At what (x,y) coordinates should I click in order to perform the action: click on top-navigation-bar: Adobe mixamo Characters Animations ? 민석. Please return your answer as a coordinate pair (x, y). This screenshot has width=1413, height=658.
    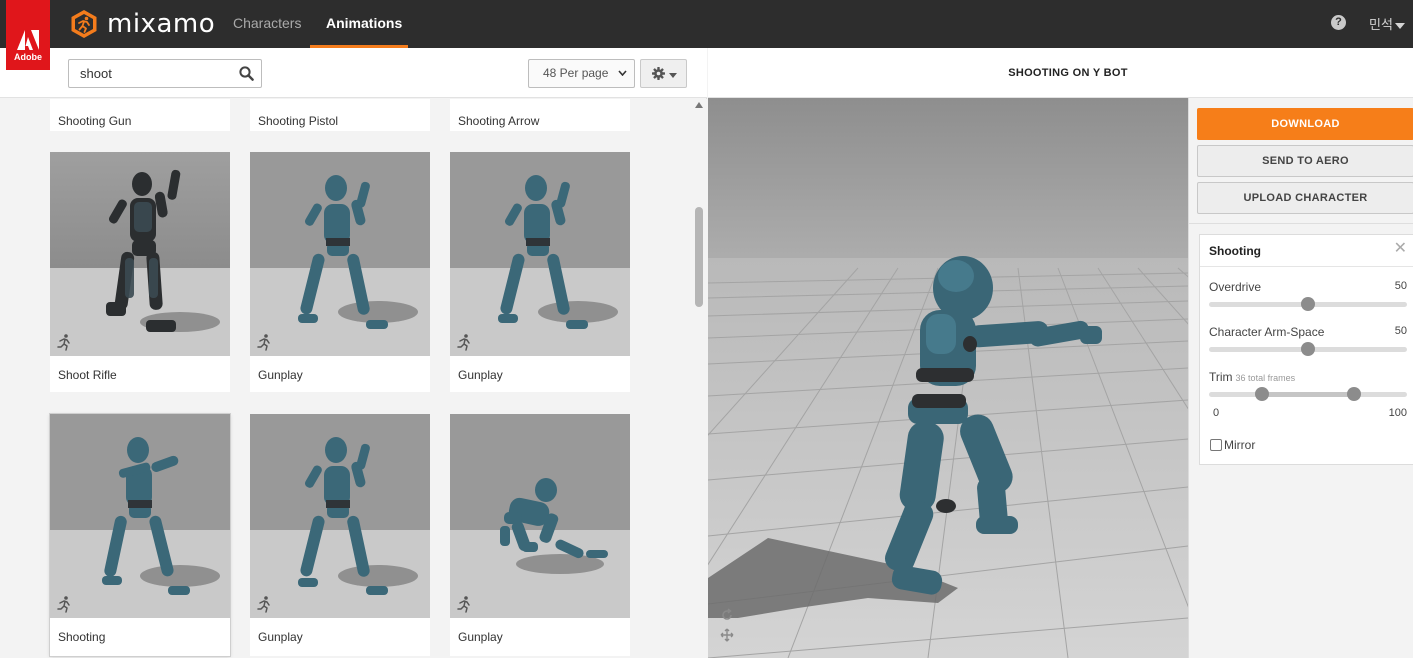
    Looking at the image, I should click on (706, 35).